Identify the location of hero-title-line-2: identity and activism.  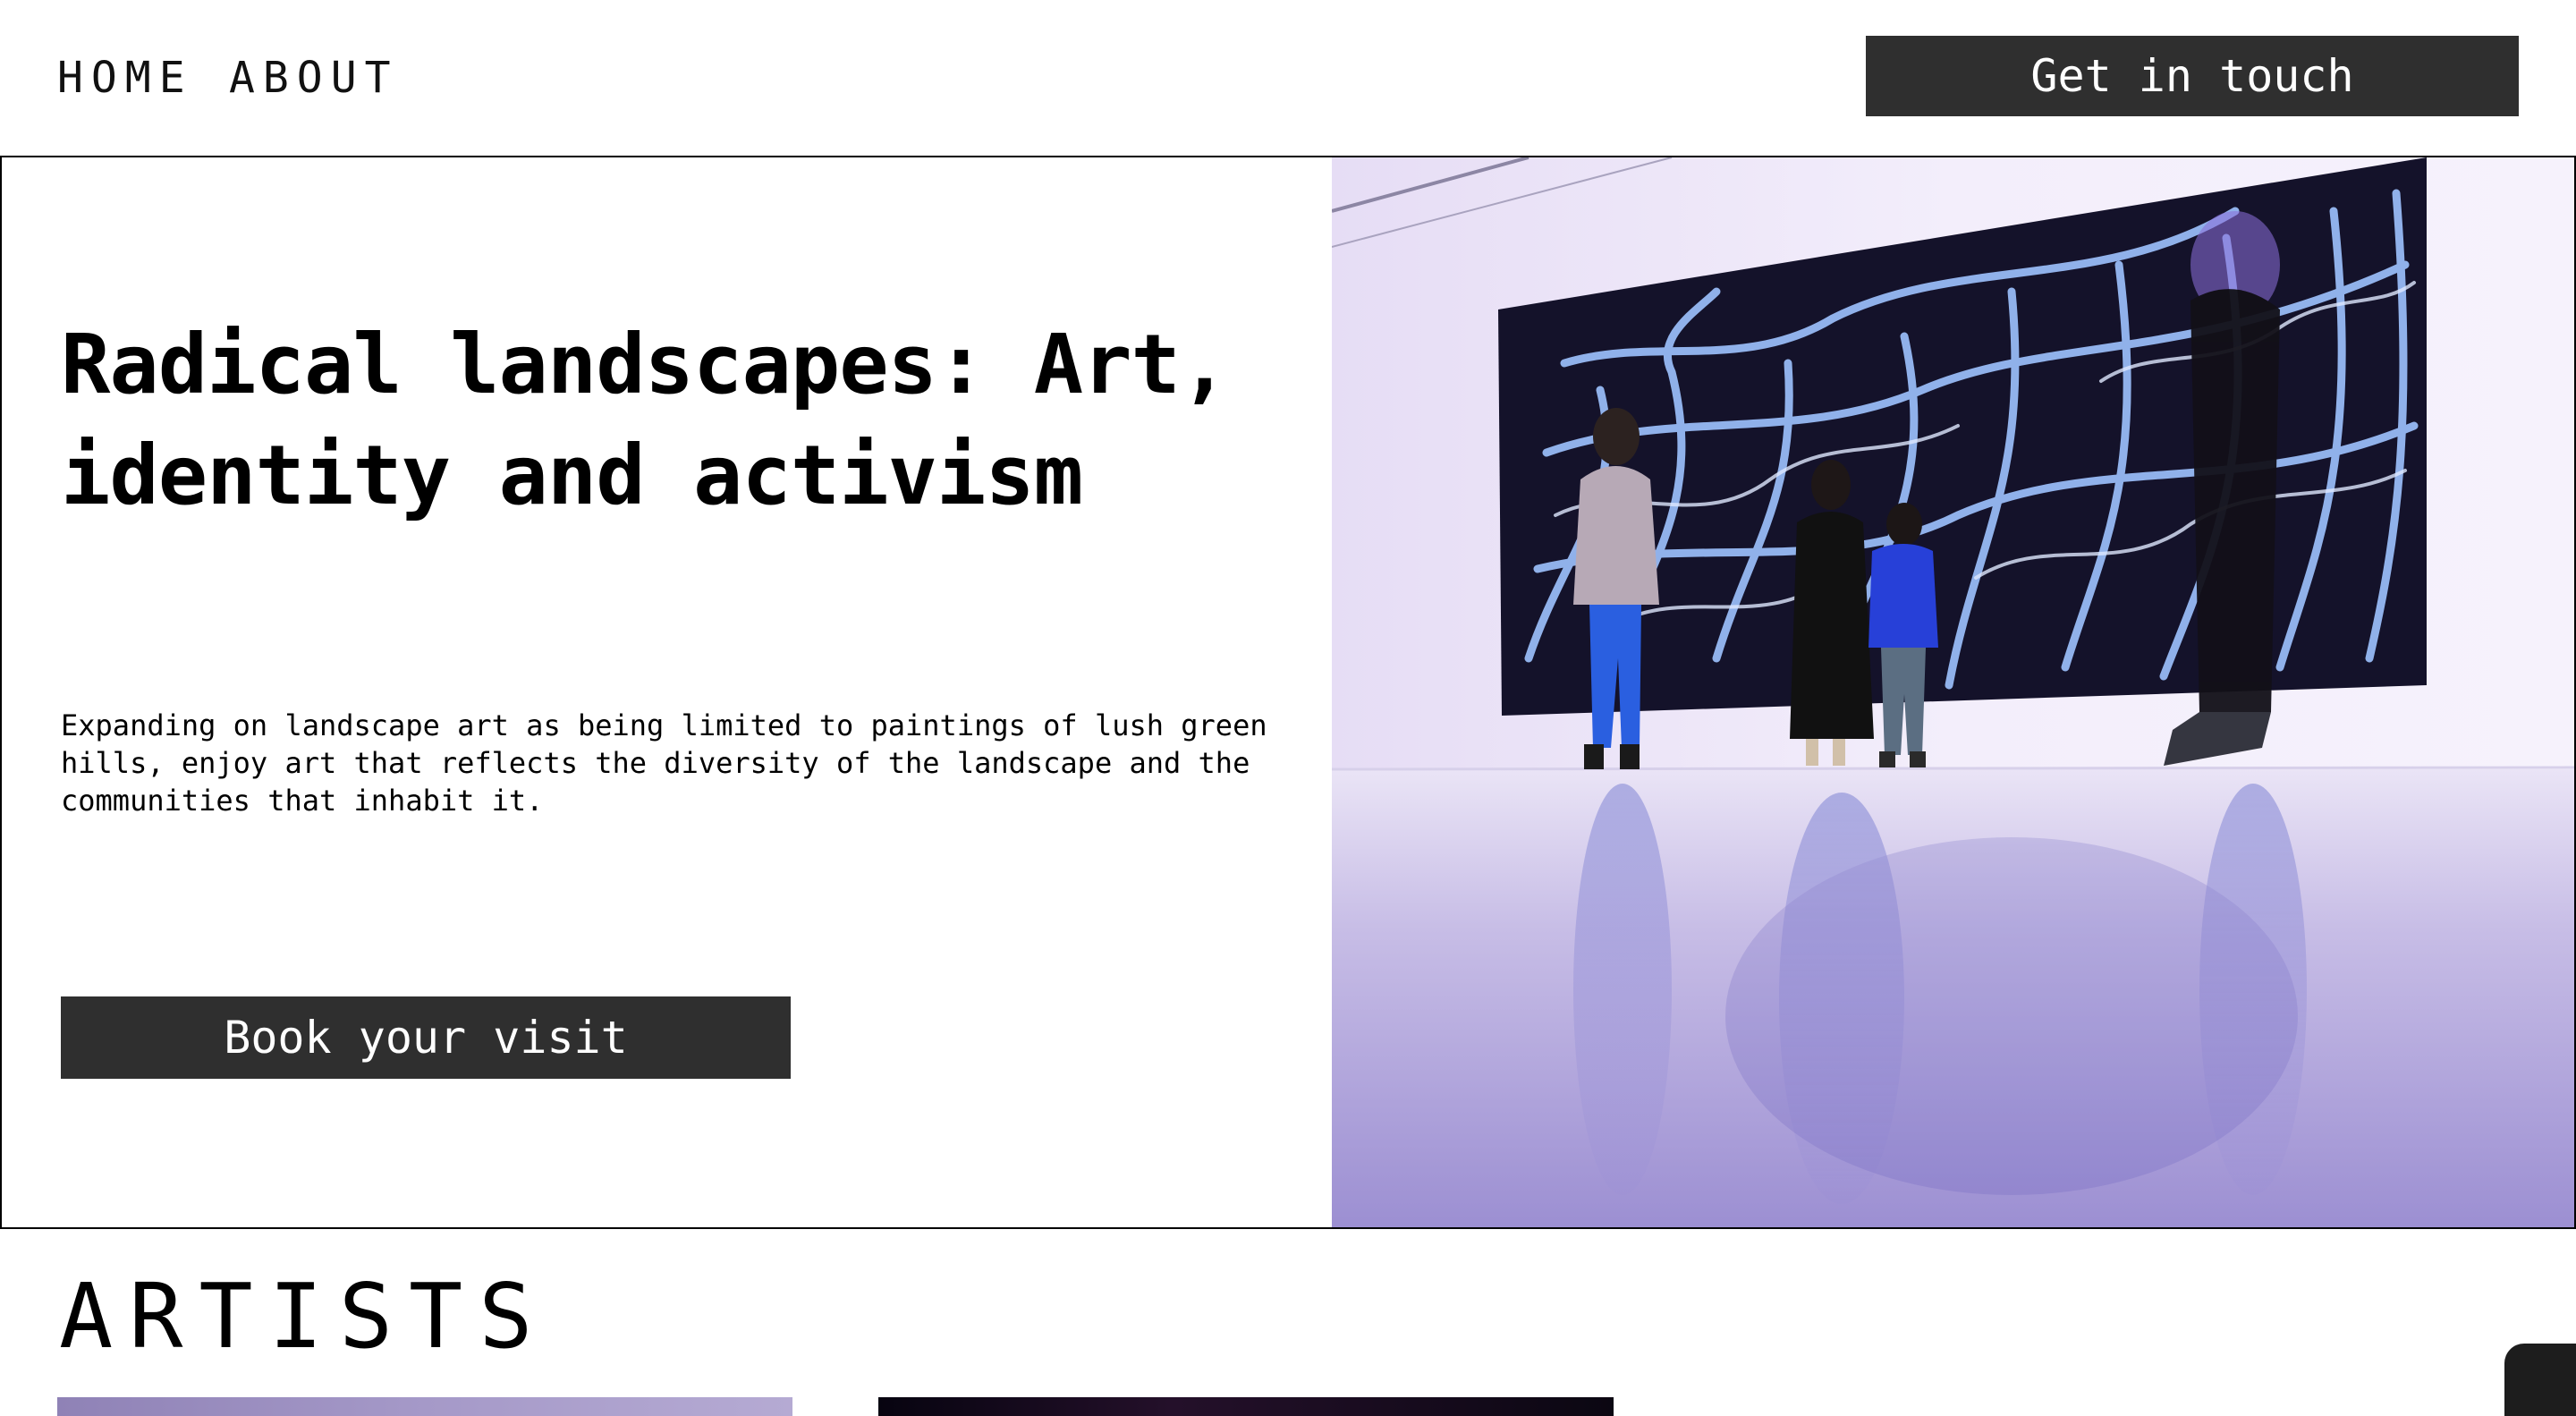
(572, 476).